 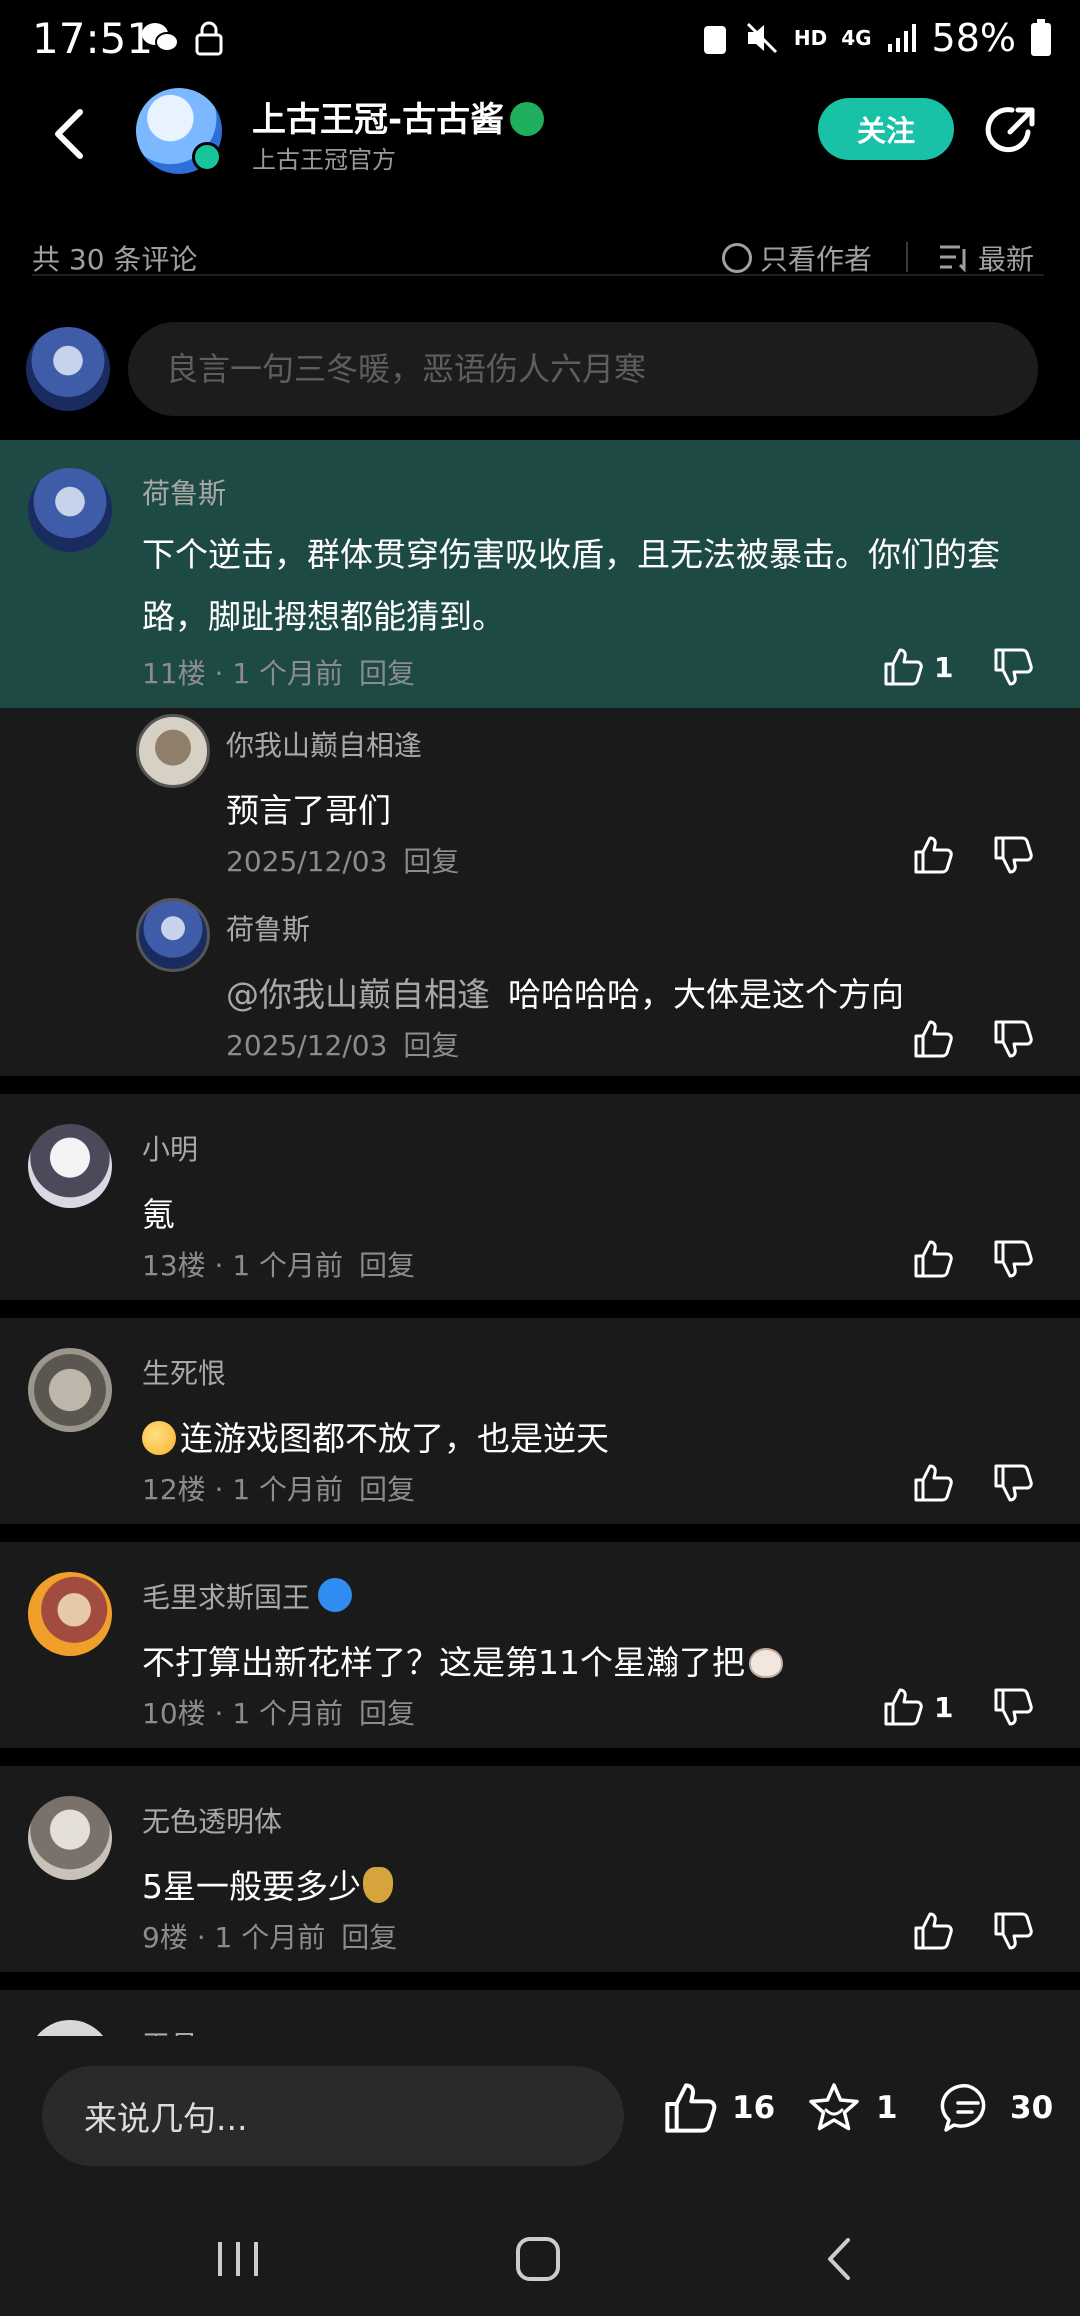 I want to click on comment-item: 生死恨 连游戏图都不放了，也是逆天 12楼 · 1 个月前 回复, so click(x=540, y=1421).